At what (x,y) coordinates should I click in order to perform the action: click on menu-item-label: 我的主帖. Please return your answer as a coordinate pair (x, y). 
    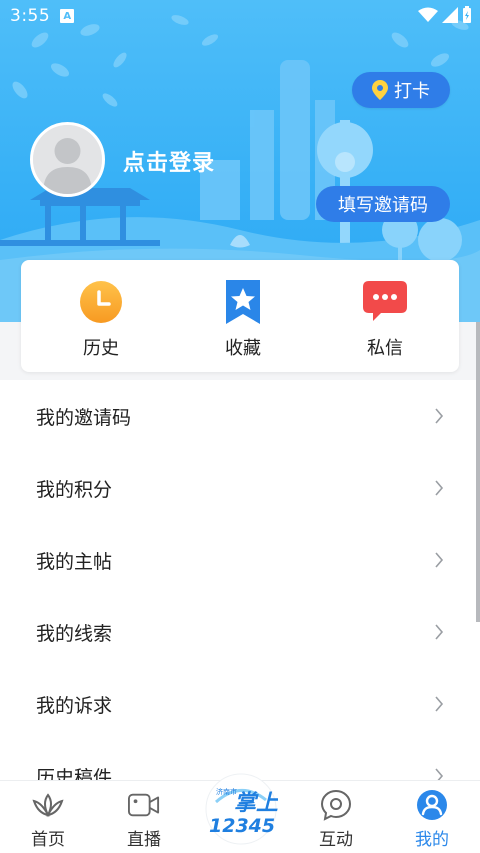
    Looking at the image, I should click on (74, 561).